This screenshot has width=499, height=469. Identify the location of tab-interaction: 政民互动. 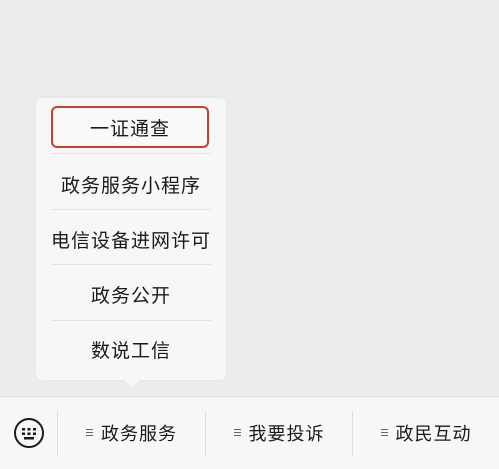
(426, 433).